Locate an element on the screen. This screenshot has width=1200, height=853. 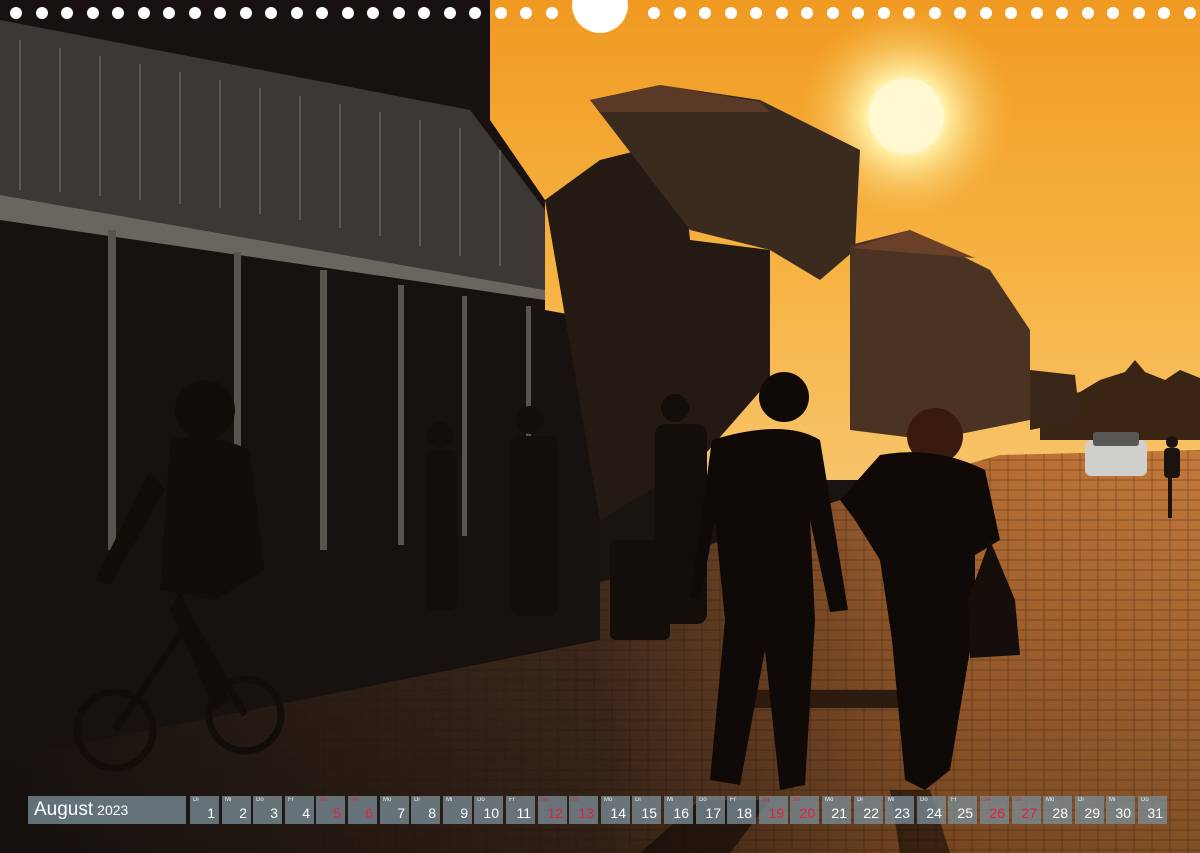
calendar-day: Fr 18 is located at coordinates (741, 810).